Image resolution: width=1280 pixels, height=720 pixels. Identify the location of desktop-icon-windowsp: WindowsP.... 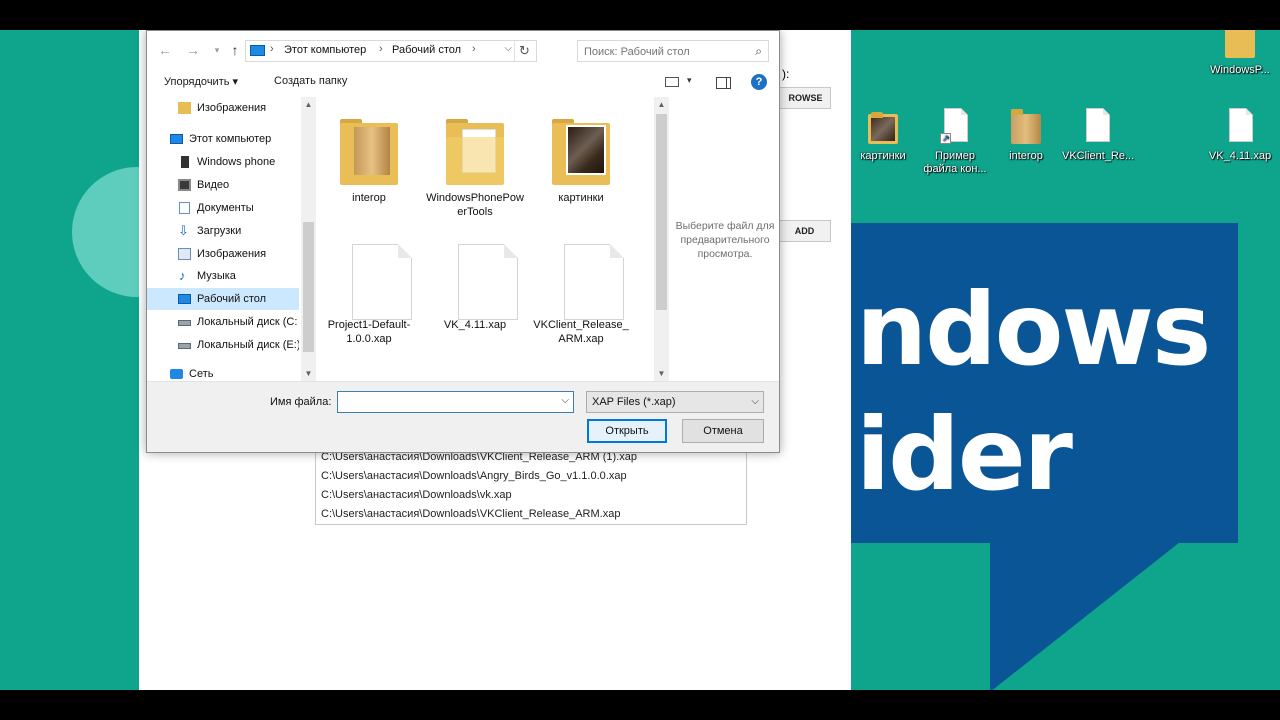
(1240, 53).